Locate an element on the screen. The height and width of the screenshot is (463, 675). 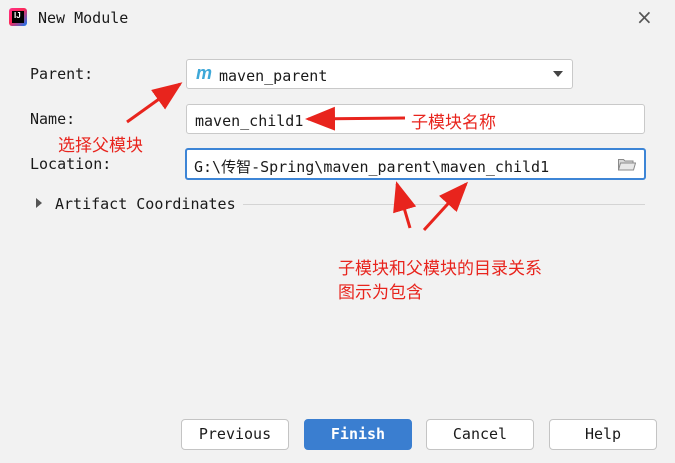
annotation-relation-line1: 子模块和父模块的目录关系 is located at coordinates (440, 269).